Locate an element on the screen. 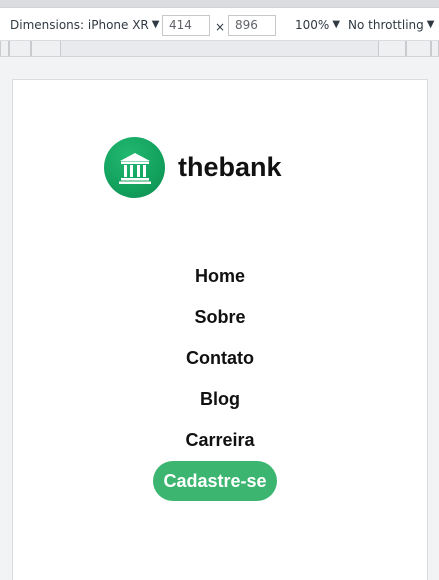 This screenshot has height=580, width=439. media-query-bar is located at coordinates (219, 49).